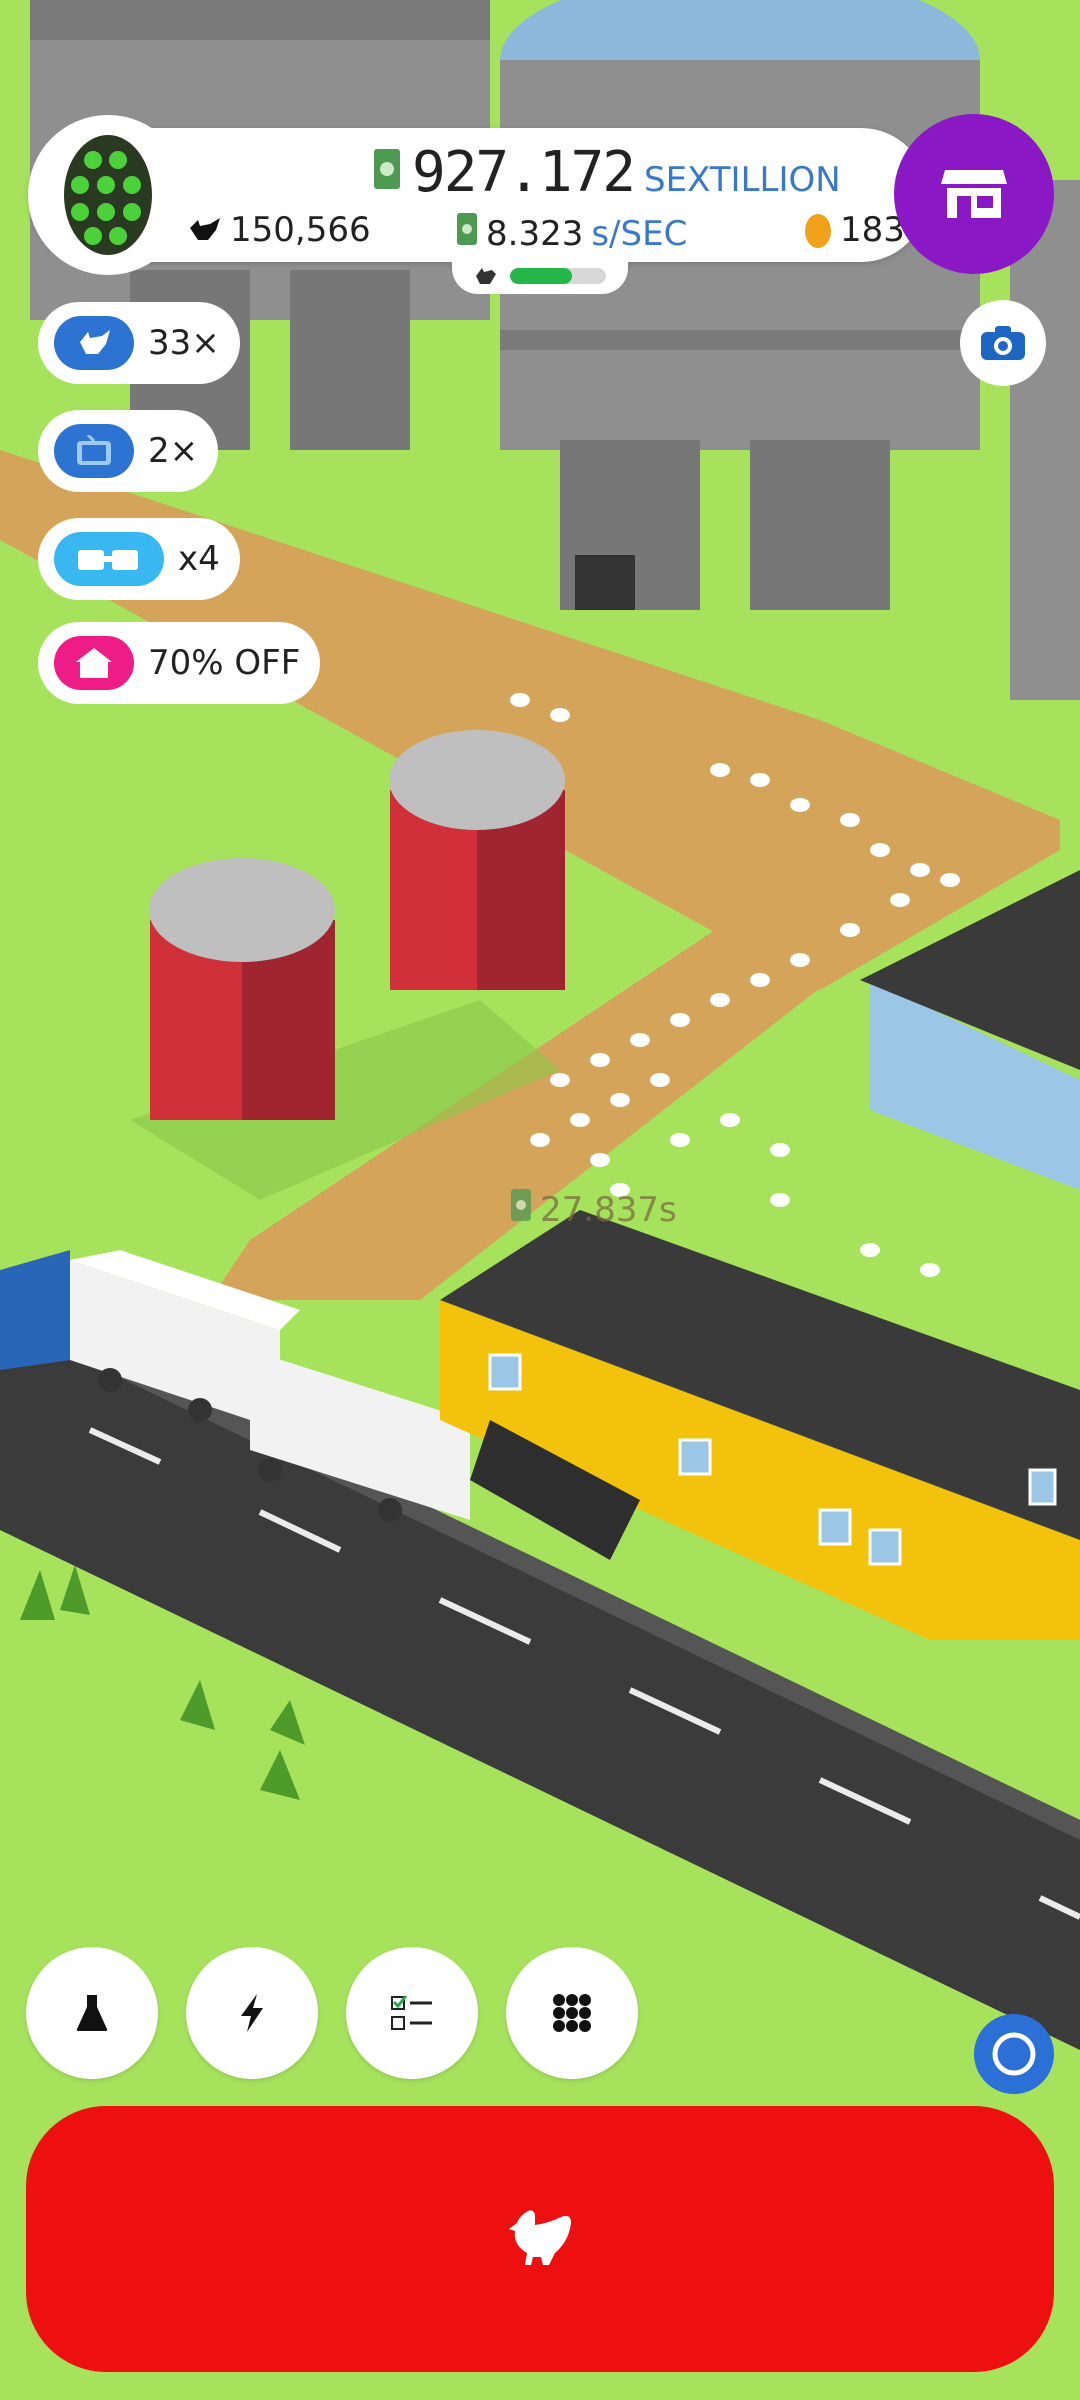  I want to click on floating-earnings-value: 27.837s, so click(608, 1209).